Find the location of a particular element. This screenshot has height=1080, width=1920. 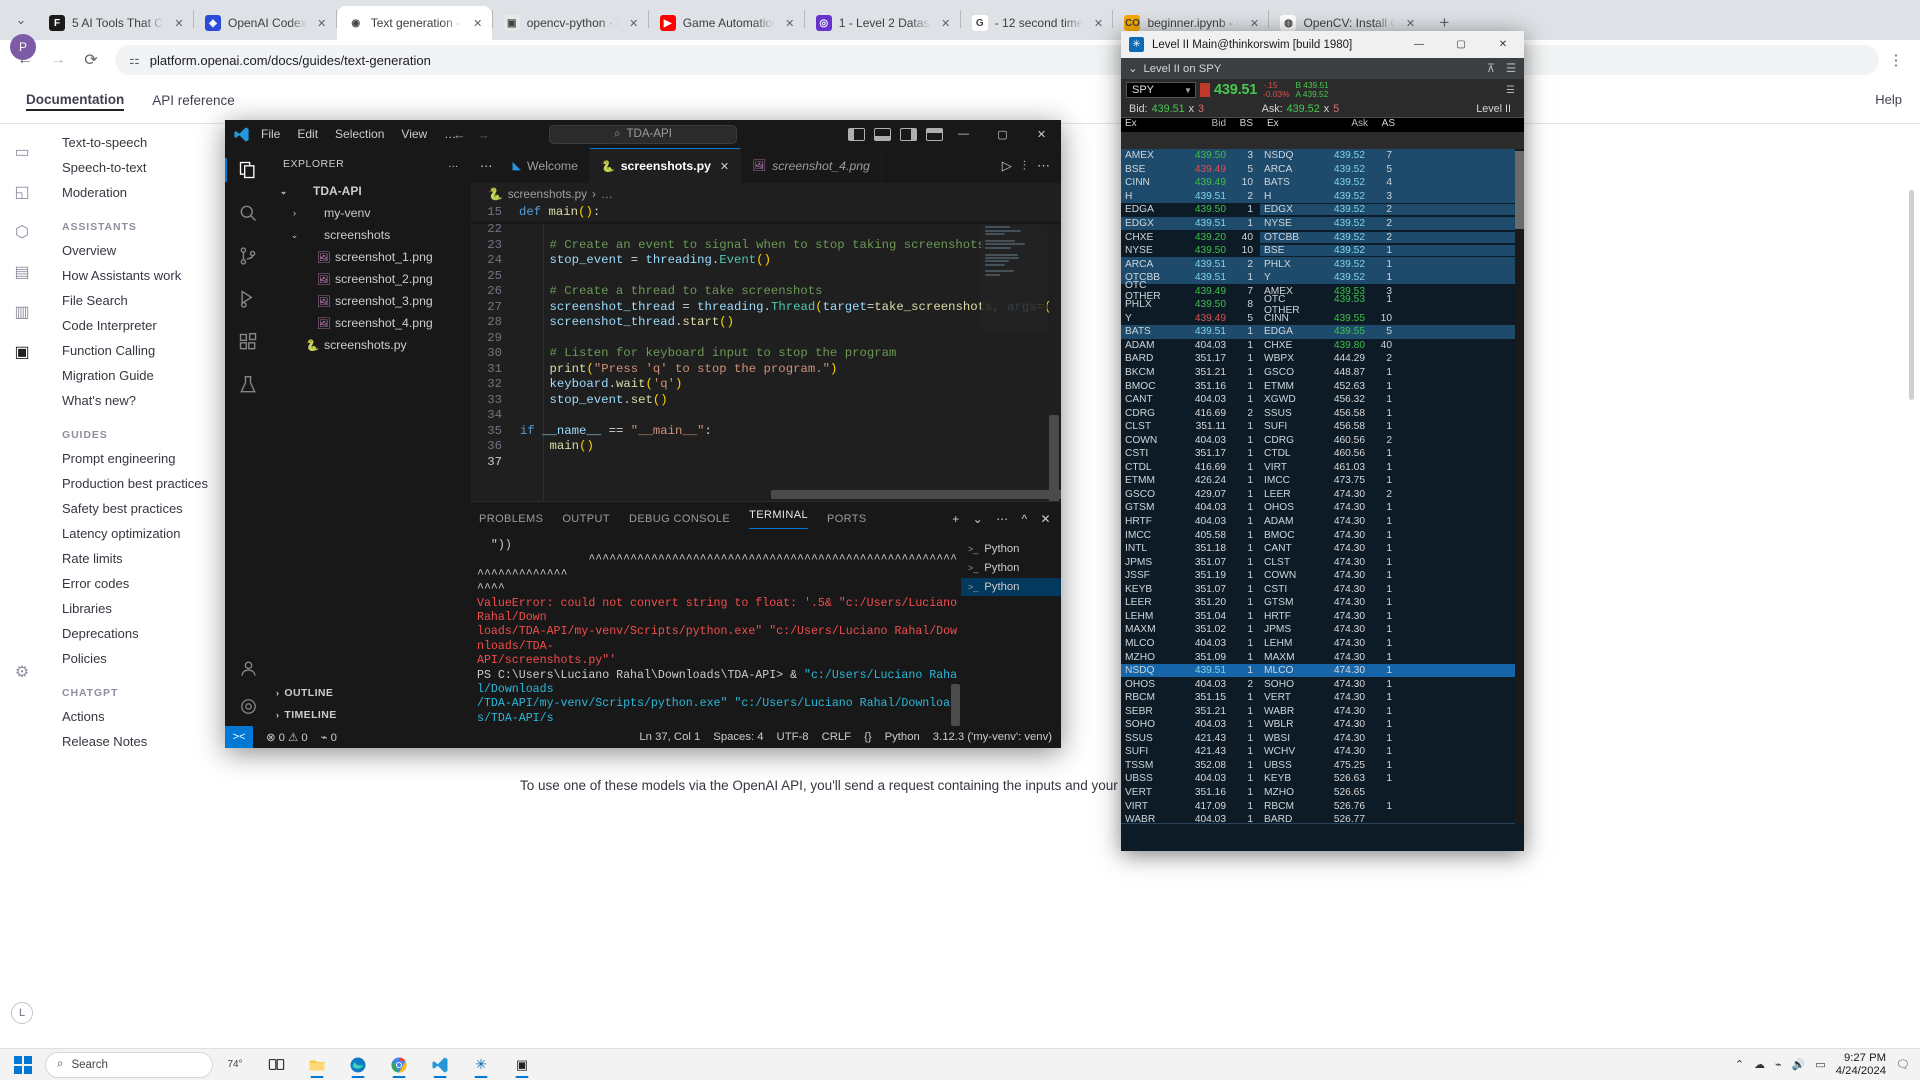

forward-button: → is located at coordinates (58, 60).